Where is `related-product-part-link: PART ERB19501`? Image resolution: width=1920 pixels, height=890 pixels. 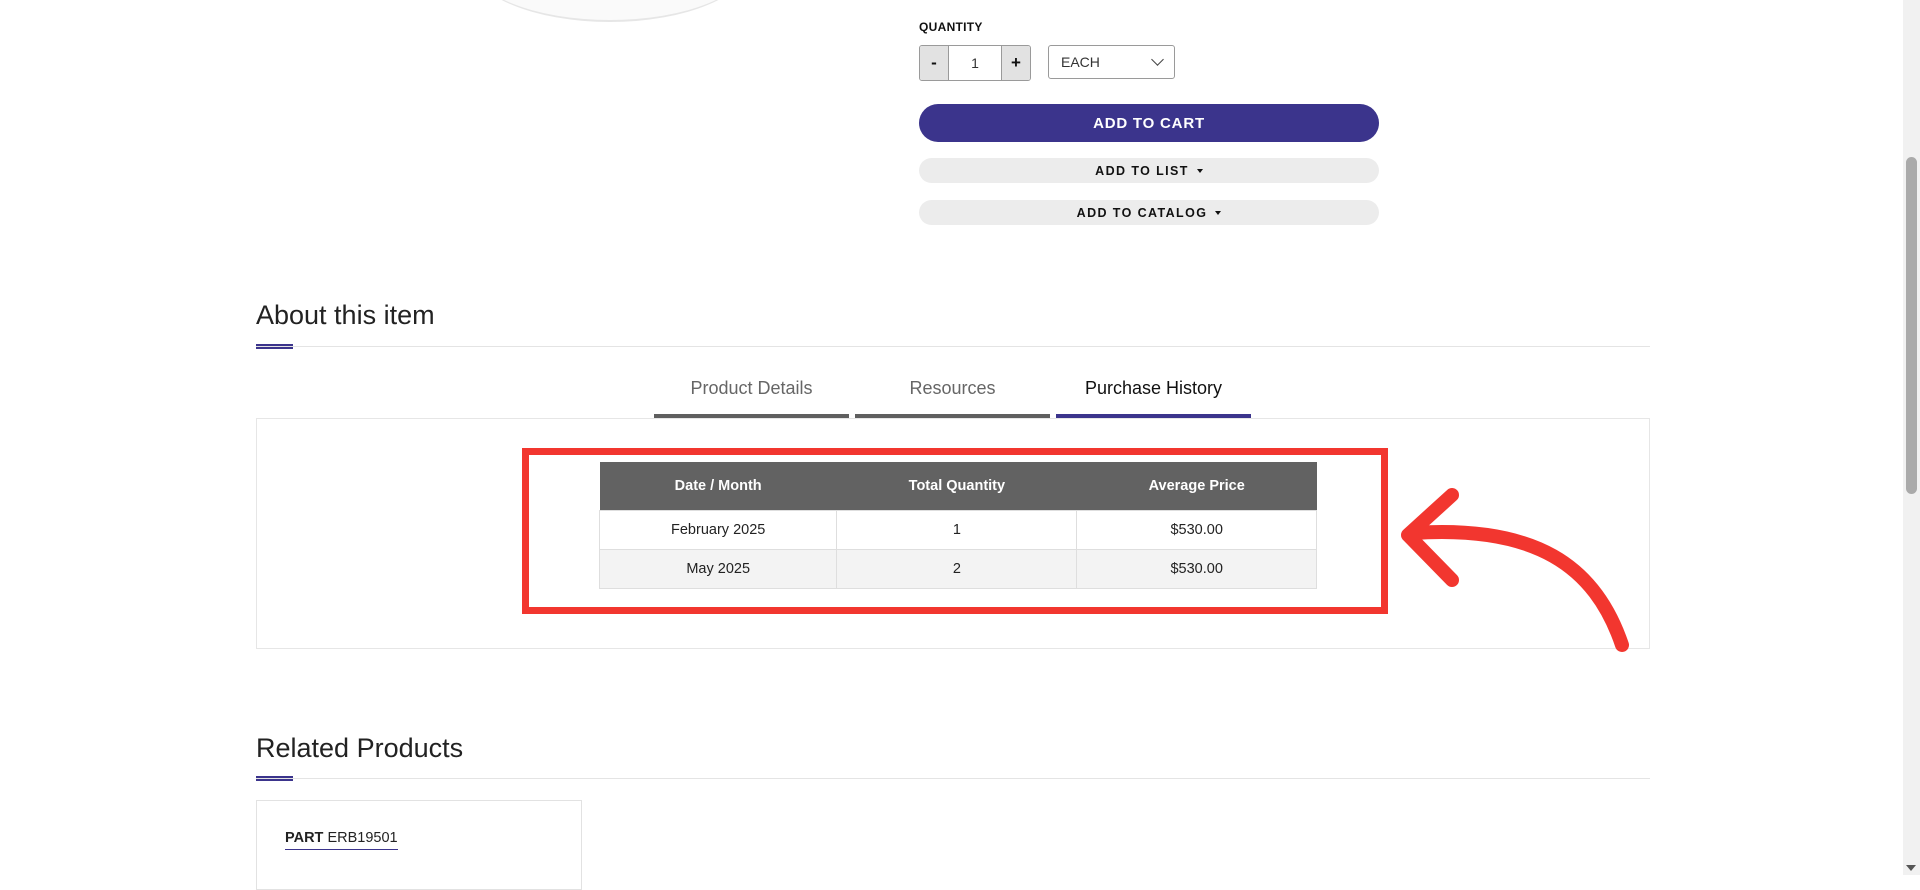
related-product-part-link: PART ERB19501 is located at coordinates (341, 840).